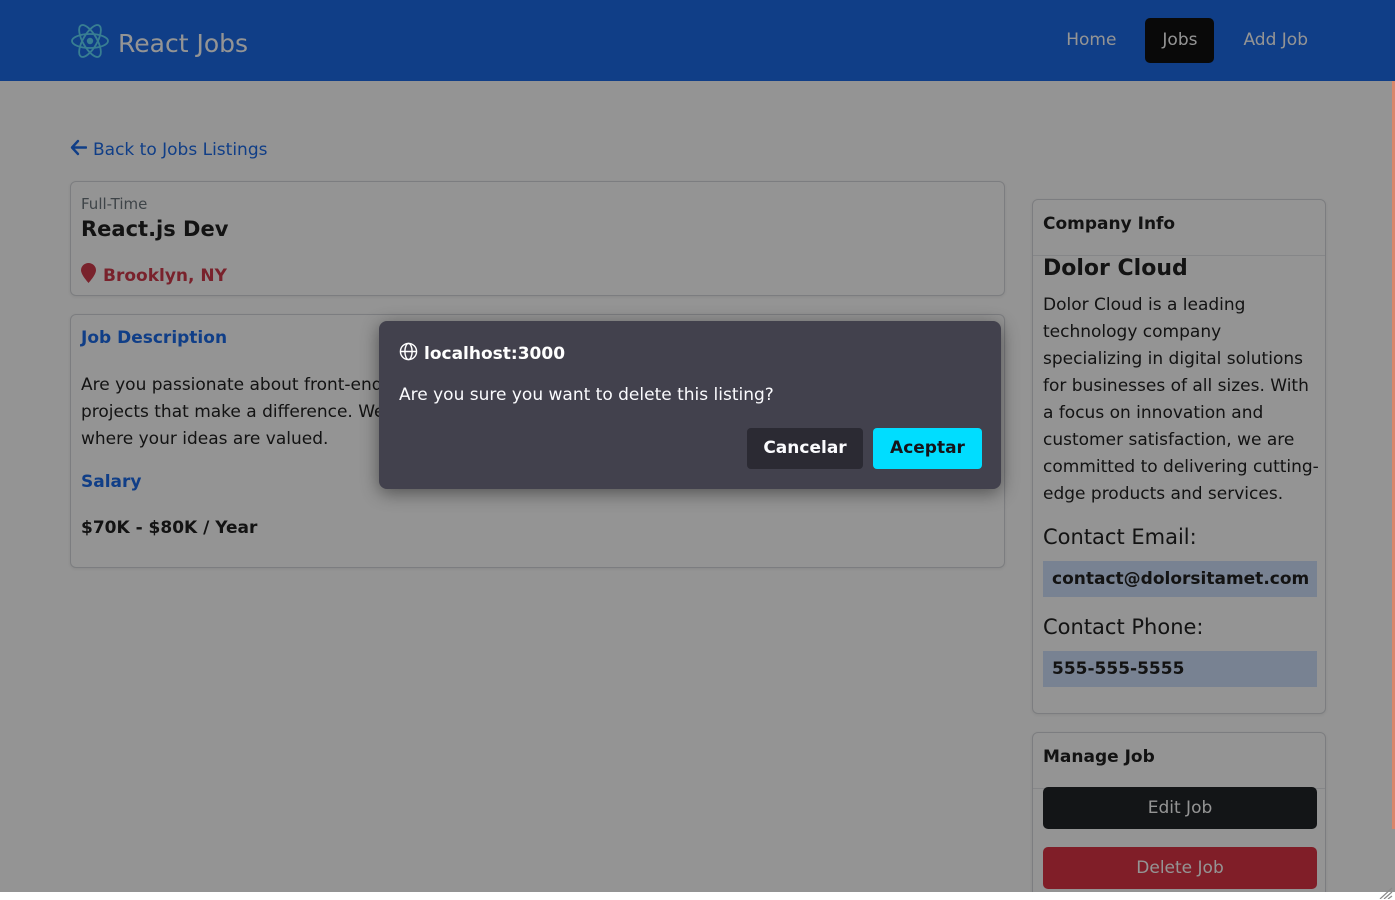 Image resolution: width=1395 pixels, height=900 pixels. What do you see at coordinates (805, 448) in the screenshot?
I see `cancel-button: Cancelar` at bounding box center [805, 448].